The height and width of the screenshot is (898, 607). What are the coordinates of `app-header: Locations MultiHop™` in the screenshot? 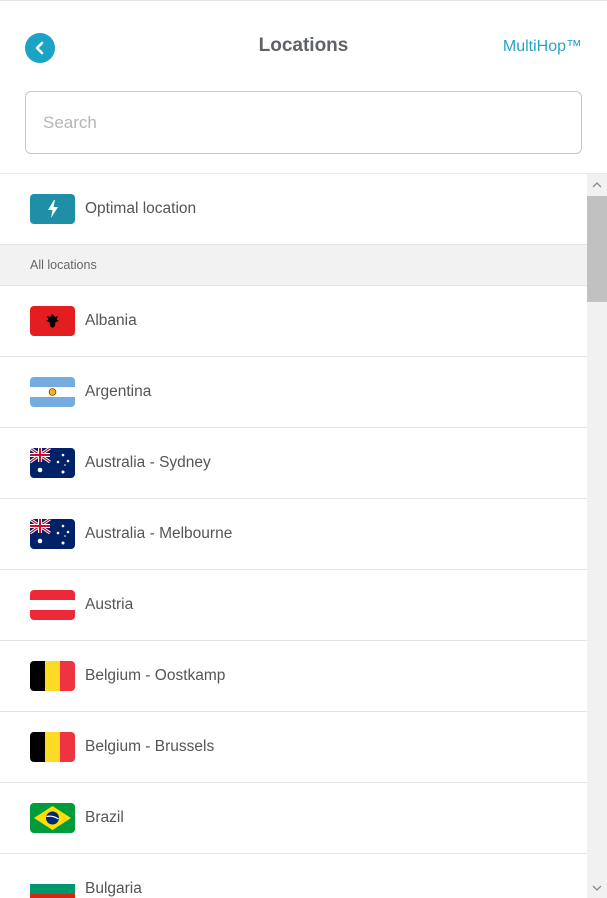 It's located at (303, 46).